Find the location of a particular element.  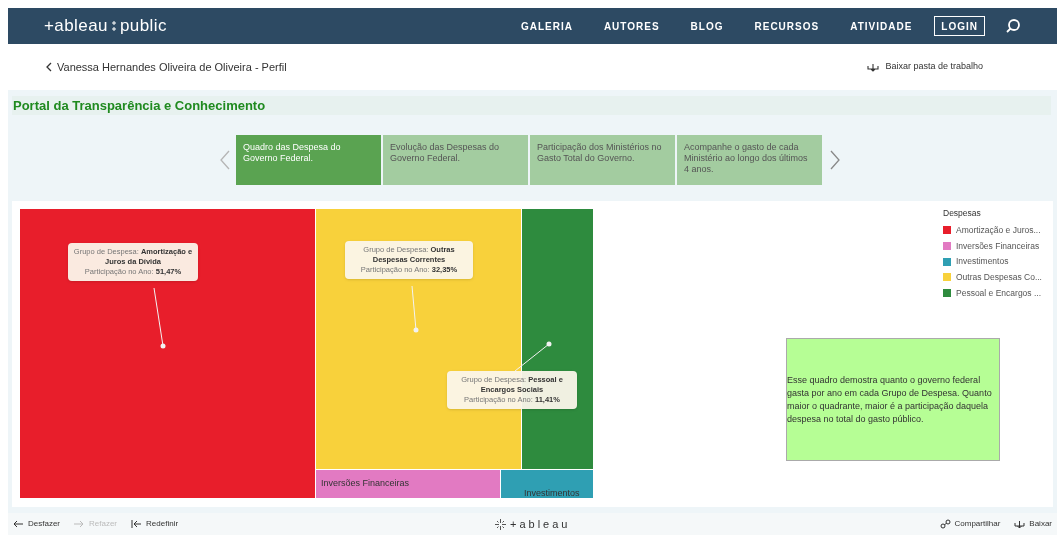

treemap-tile: Inversões Financeiras is located at coordinates (408, 484).